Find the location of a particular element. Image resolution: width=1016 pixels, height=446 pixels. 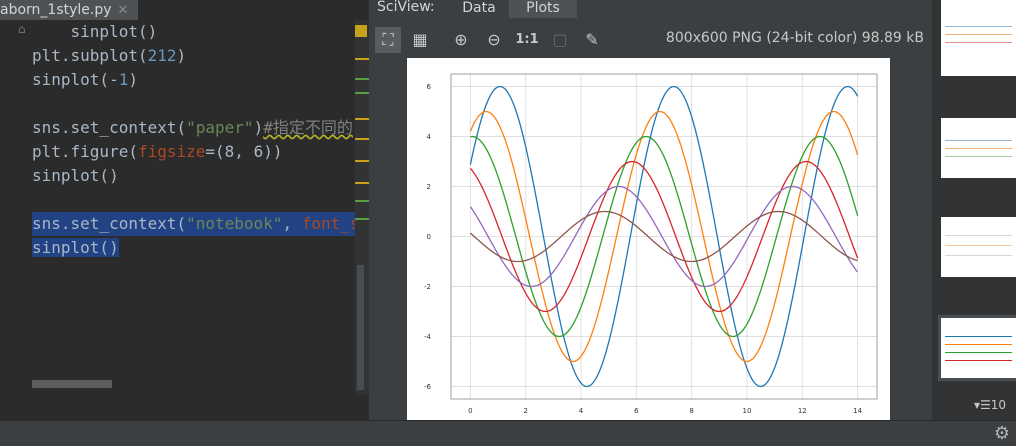

code-token: , is located at coordinates (292, 223).